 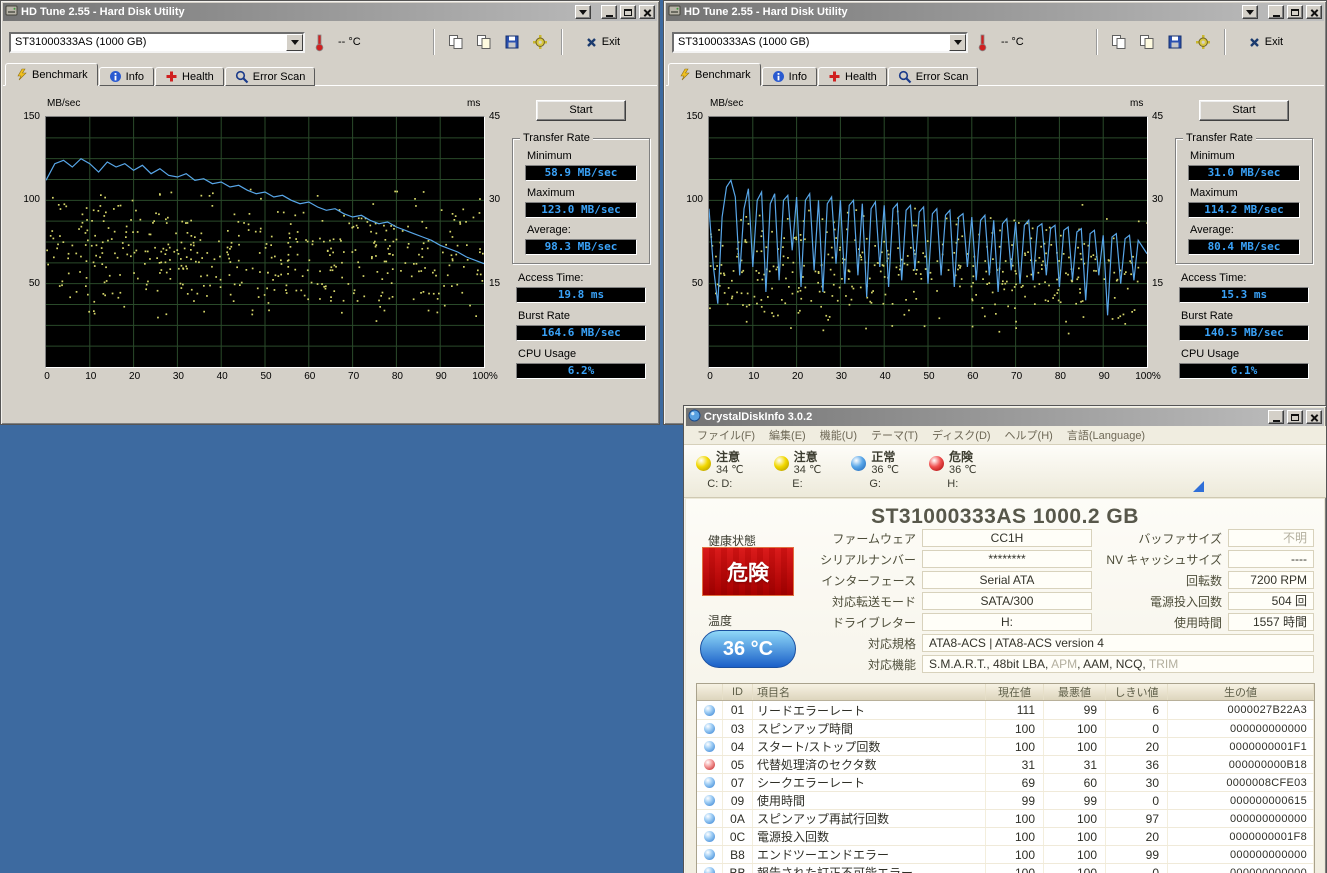 I want to click on minimum-value: 58.9 MB/sec, so click(x=581, y=173).